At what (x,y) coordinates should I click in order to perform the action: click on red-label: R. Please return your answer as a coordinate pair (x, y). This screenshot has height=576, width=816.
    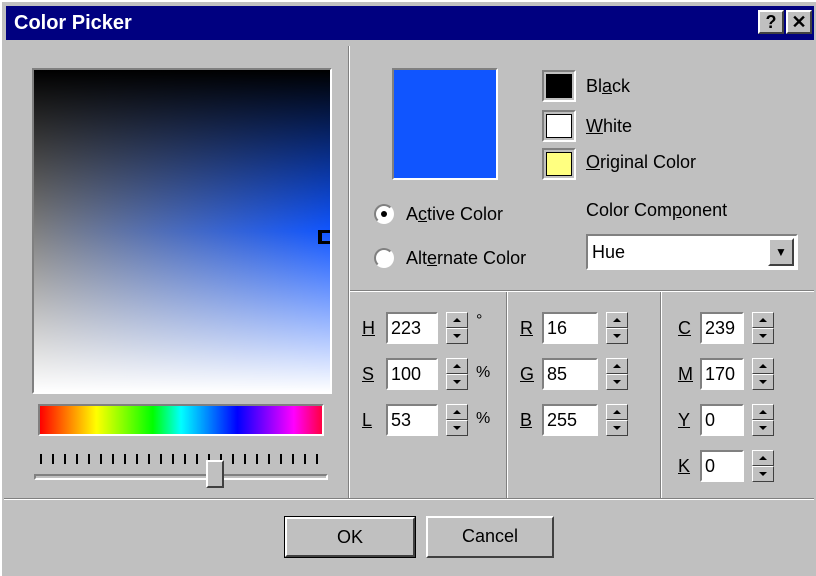
    Looking at the image, I should click on (526, 328).